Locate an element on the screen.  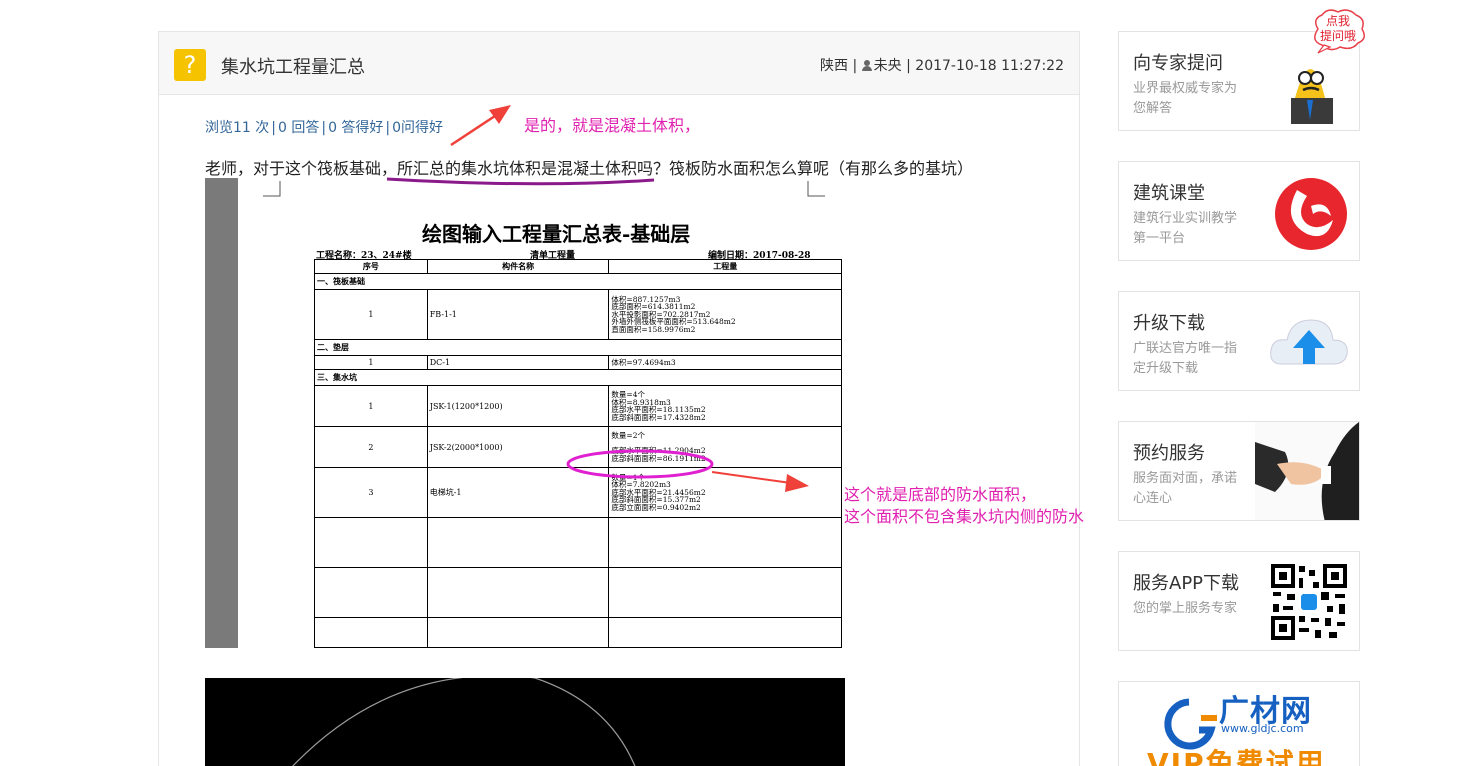
question-meta: 陕西 | 未央 | 2017-10-18 11:27:22 is located at coordinates (942, 66).